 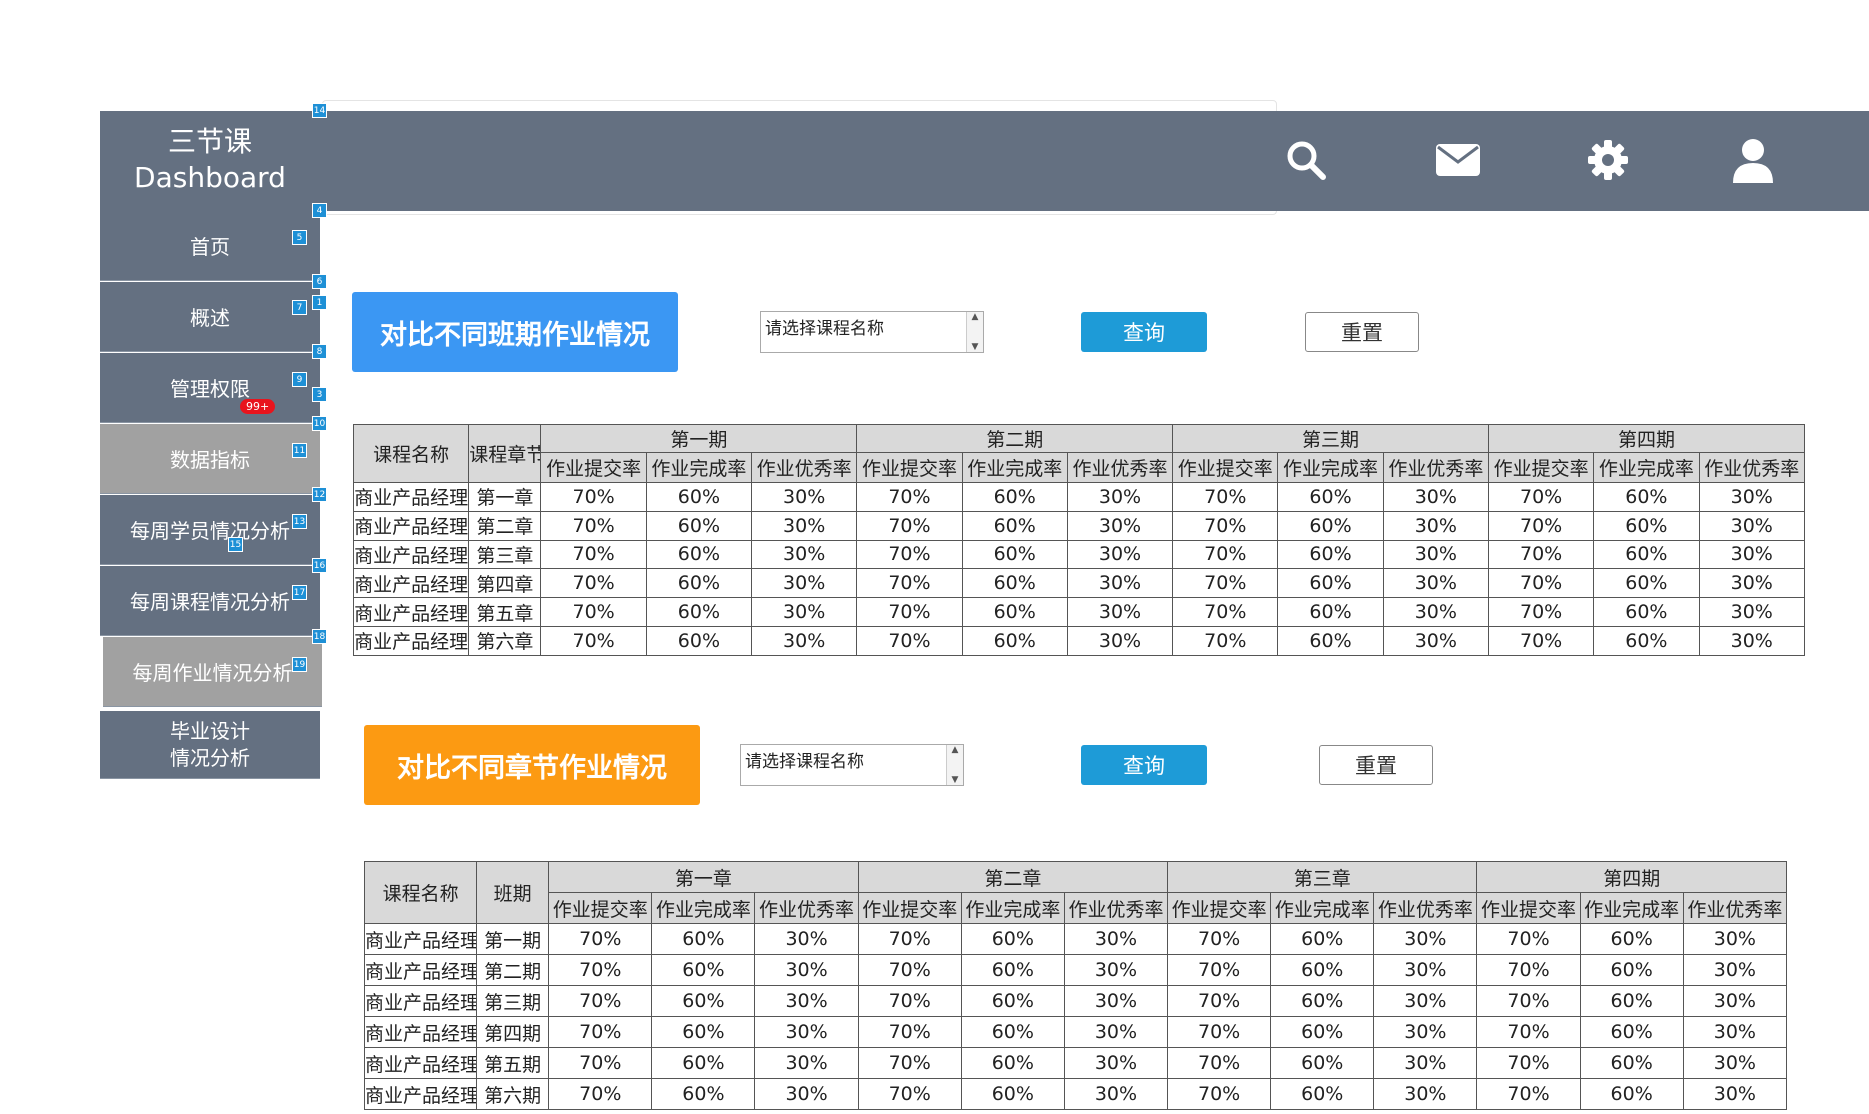 I want to click on search-icon, so click(x=1306, y=160).